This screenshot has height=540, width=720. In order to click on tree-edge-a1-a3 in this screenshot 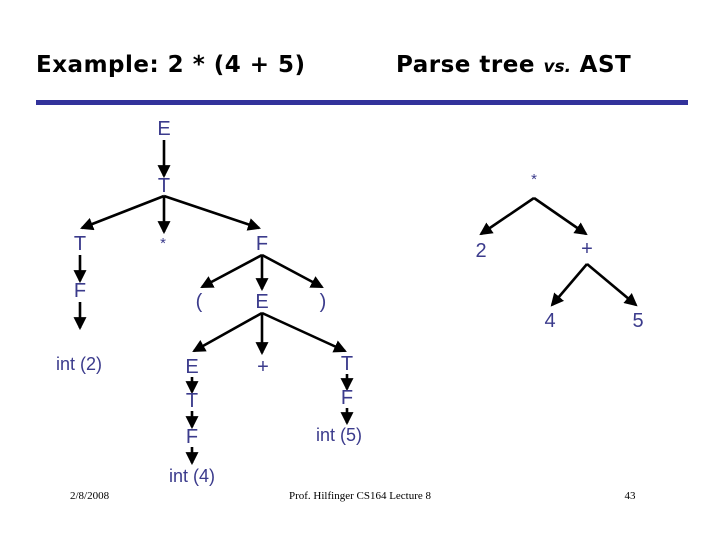, I will do `click(560, 216)`.